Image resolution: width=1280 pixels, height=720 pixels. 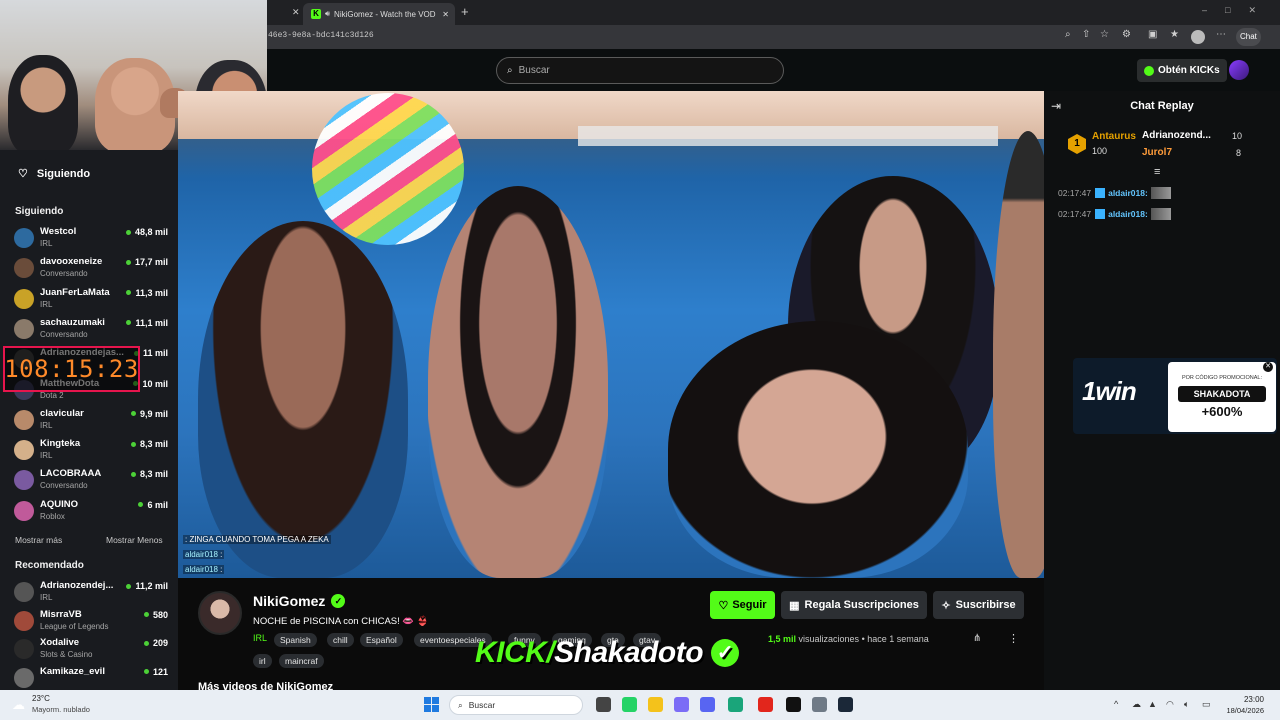 What do you see at coordinates (1239, 153) in the screenshot?
I see `leaderboard-amount: 8` at bounding box center [1239, 153].